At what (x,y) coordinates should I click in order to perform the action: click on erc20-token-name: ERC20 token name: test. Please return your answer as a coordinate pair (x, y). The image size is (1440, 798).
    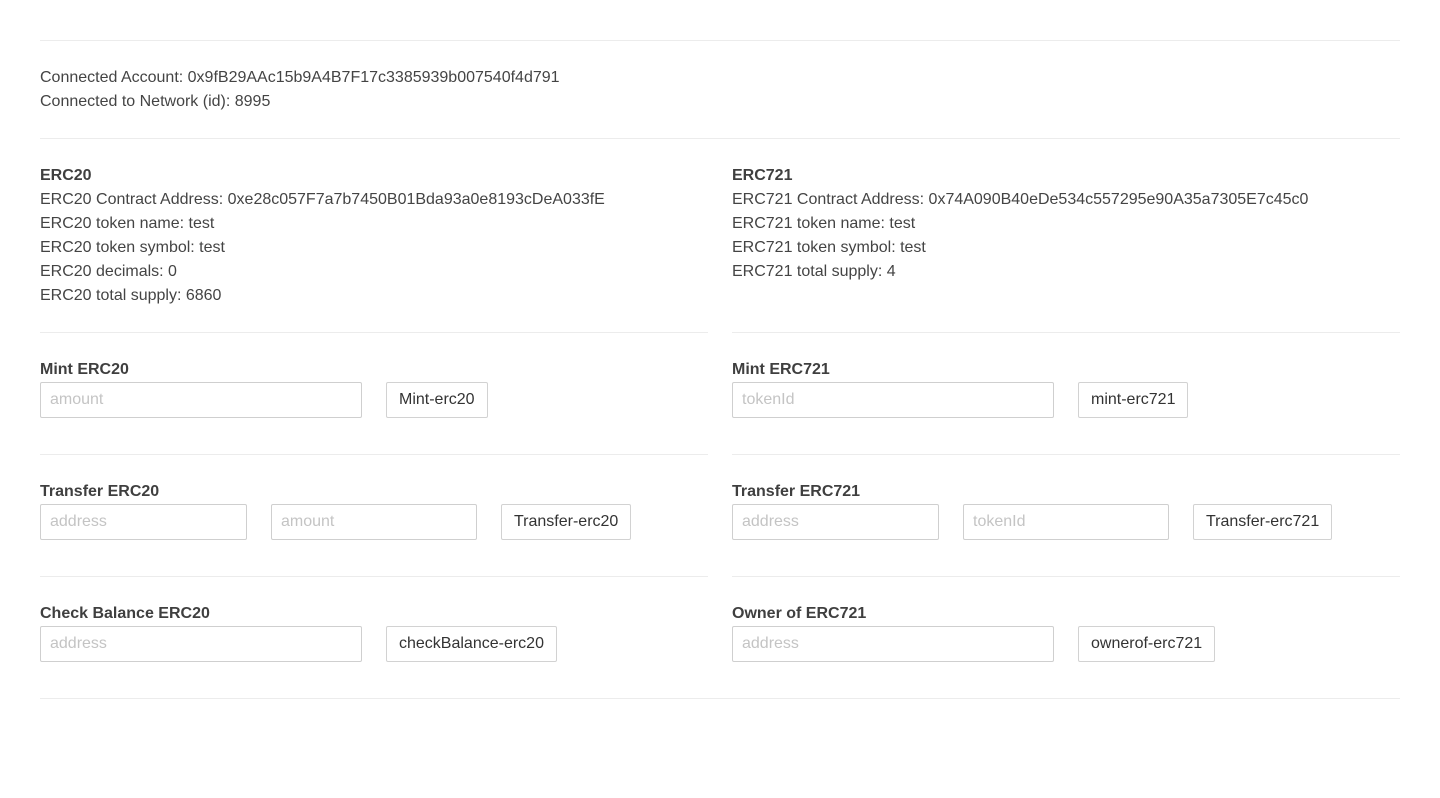
    Looking at the image, I should click on (127, 223).